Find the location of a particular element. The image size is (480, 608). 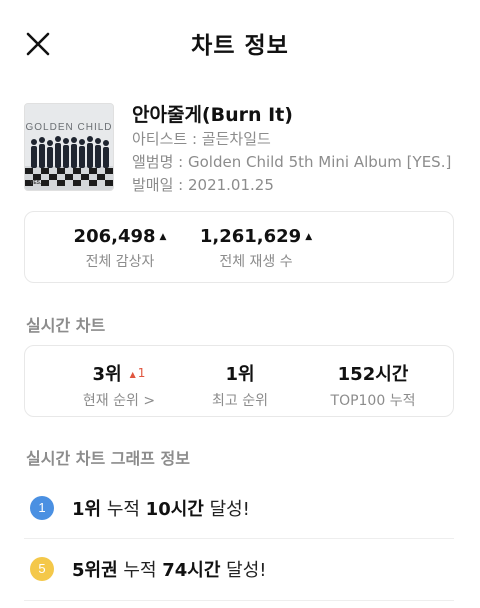

top100-label: TOP100 누적 is located at coordinates (373, 401).